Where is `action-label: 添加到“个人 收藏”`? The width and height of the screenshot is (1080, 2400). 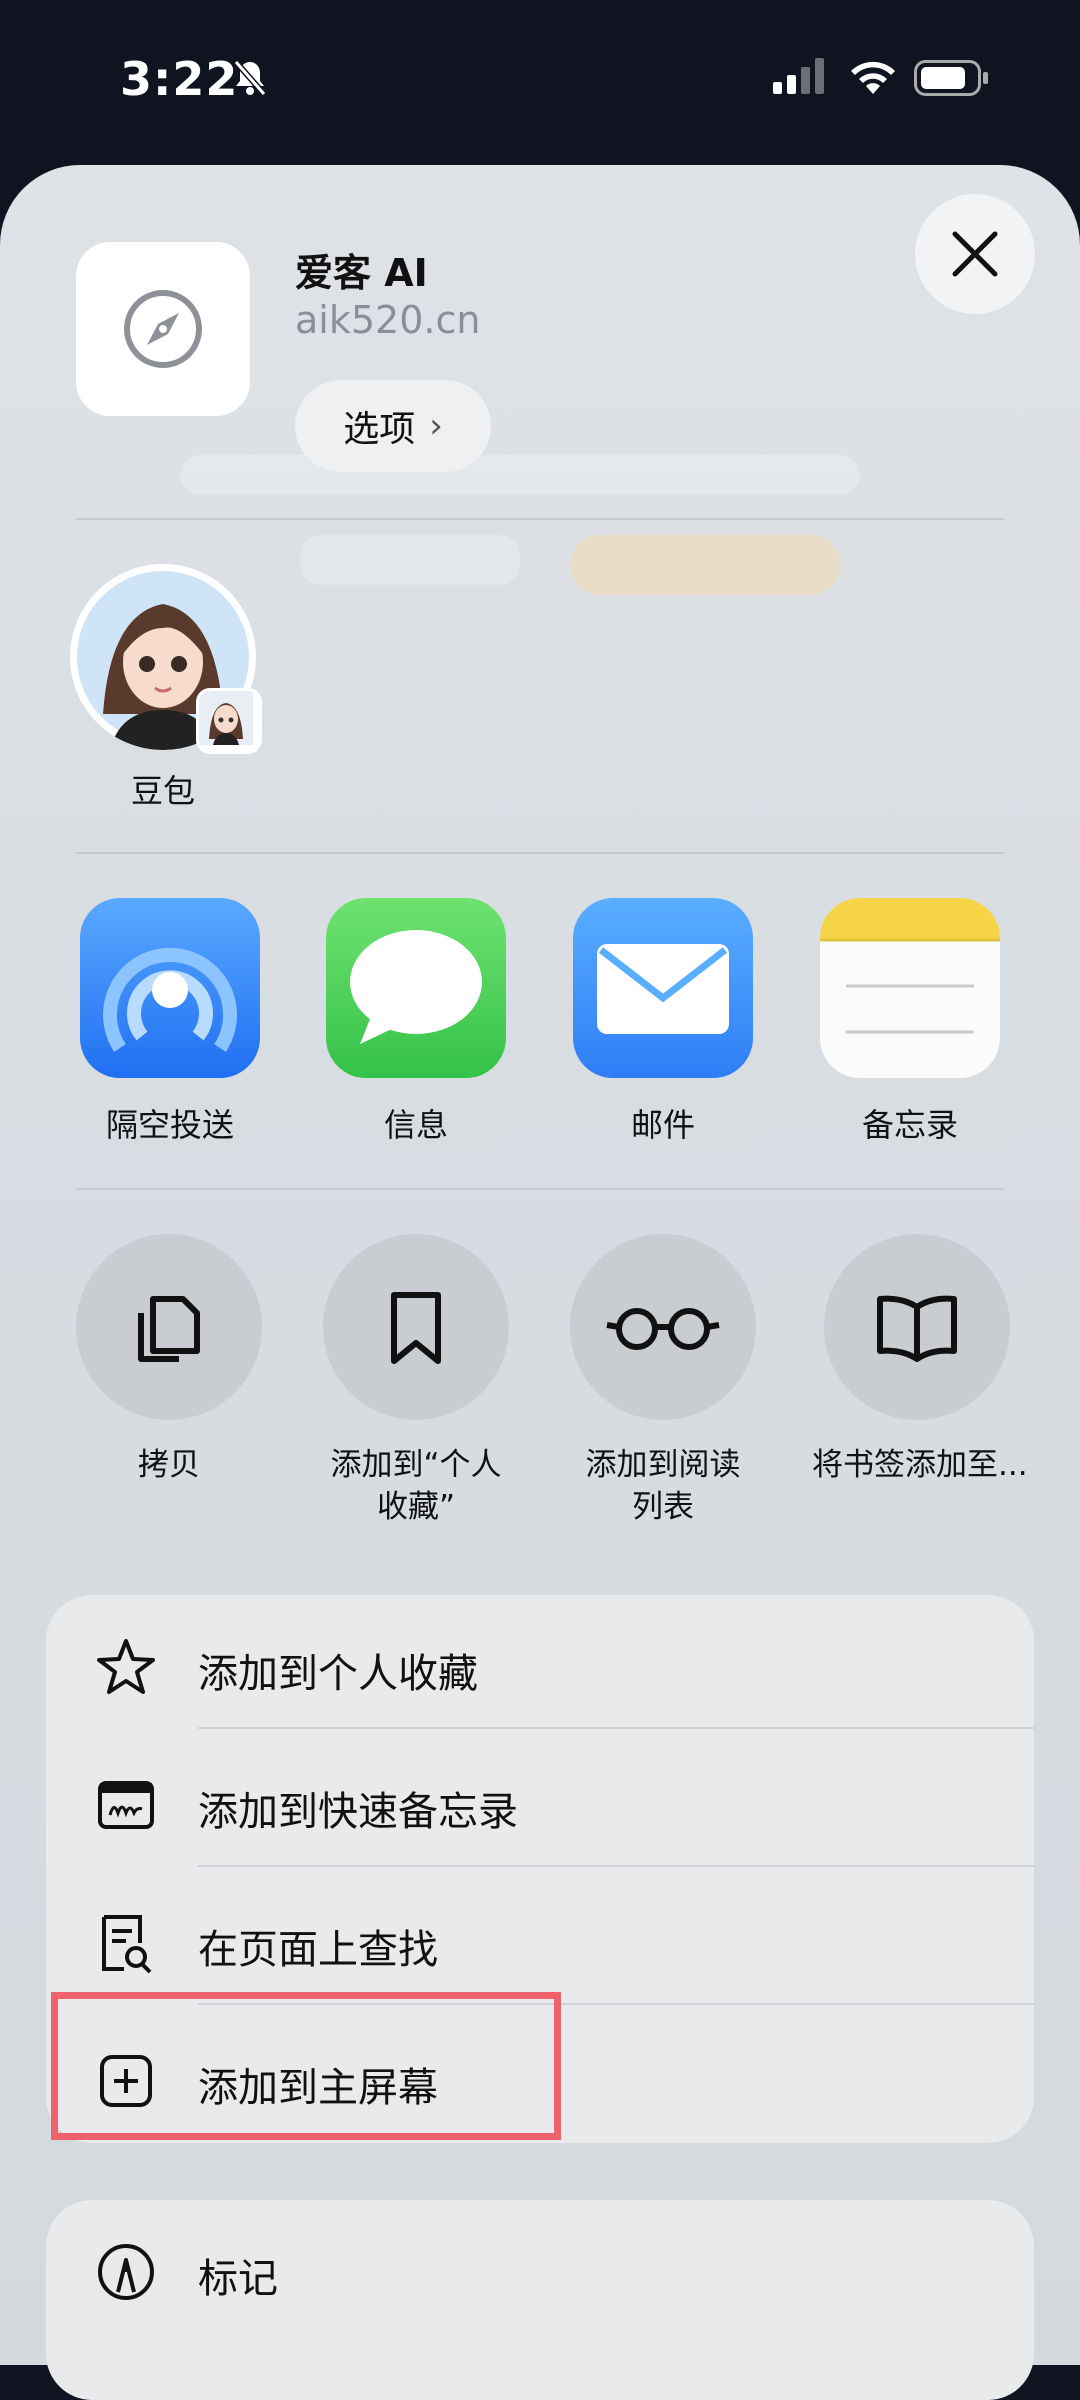 action-label: 添加到“个人 收藏” is located at coordinates (416, 1486).